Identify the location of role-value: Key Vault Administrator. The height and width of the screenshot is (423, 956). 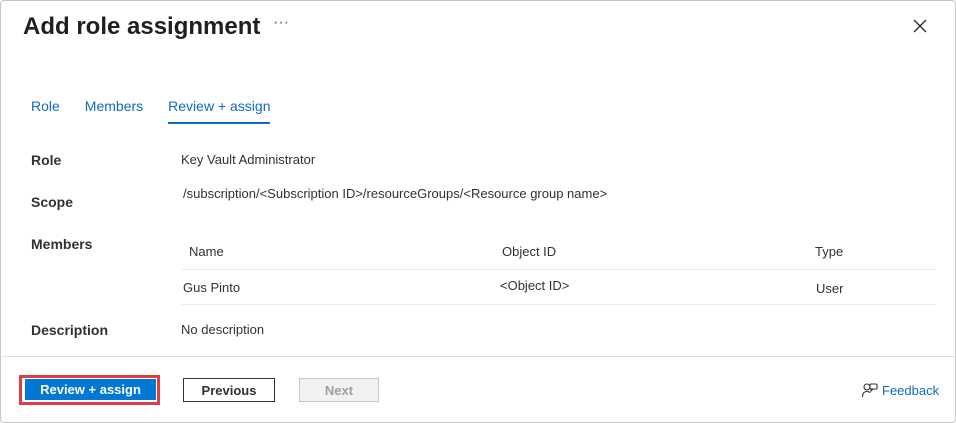
(248, 159).